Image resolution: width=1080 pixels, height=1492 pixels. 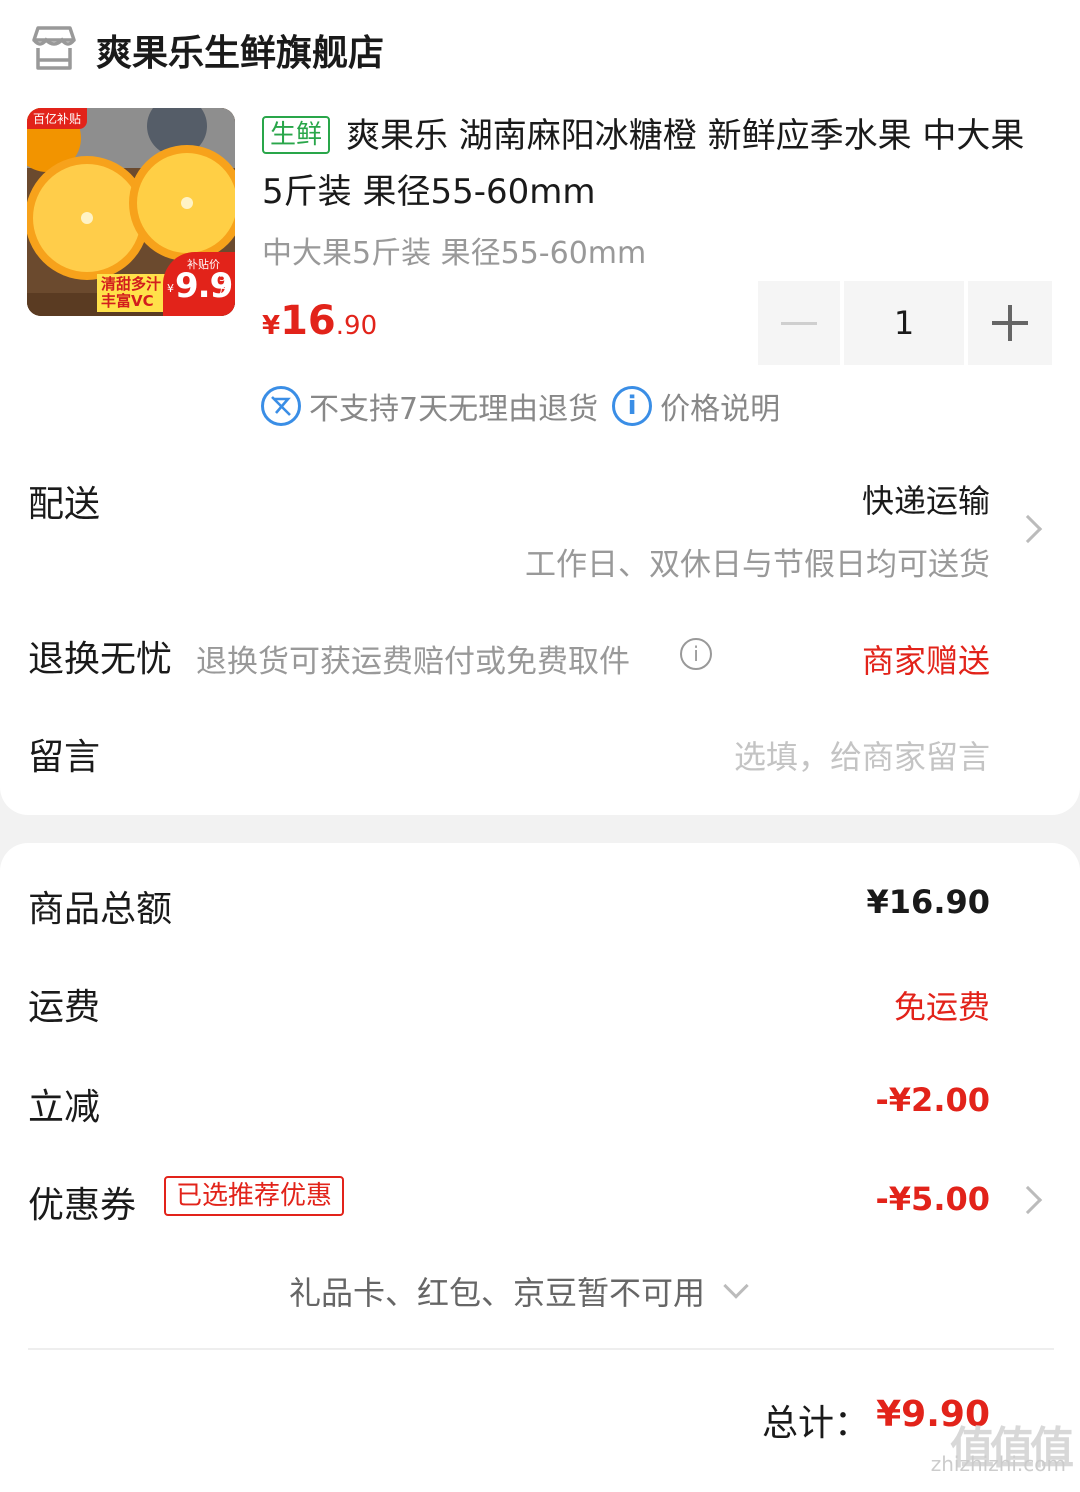 What do you see at coordinates (925, 661) in the screenshot?
I see `returns-value: 商家赠送` at bounding box center [925, 661].